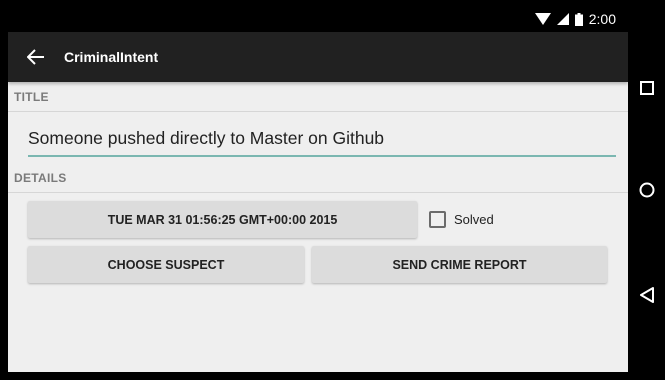 The image size is (665, 380). I want to click on crime-title-field, so click(322, 139).